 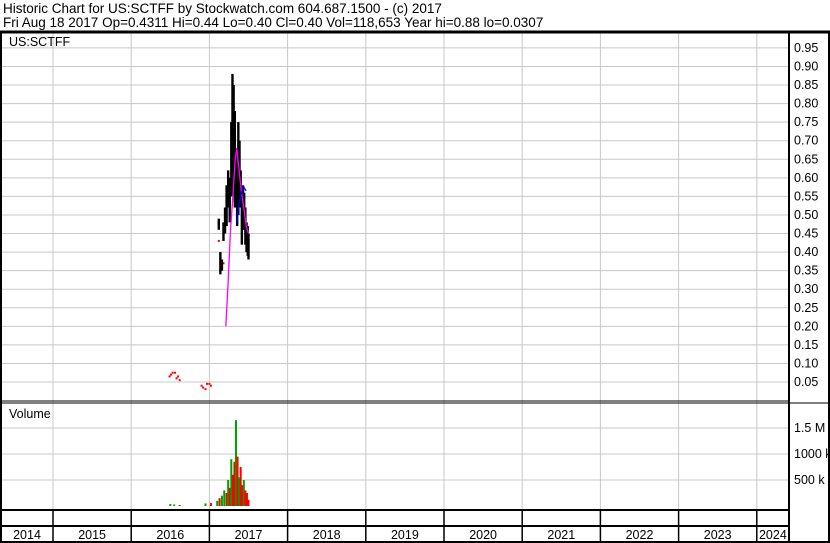 What do you see at coordinates (405, 535) in the screenshot?
I see `year-label: 2019` at bounding box center [405, 535].